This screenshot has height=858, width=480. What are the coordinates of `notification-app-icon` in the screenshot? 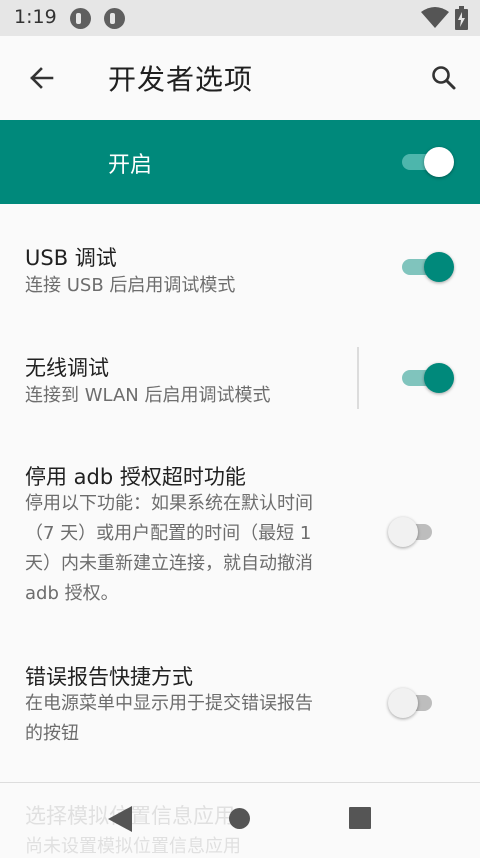 It's located at (80, 18).